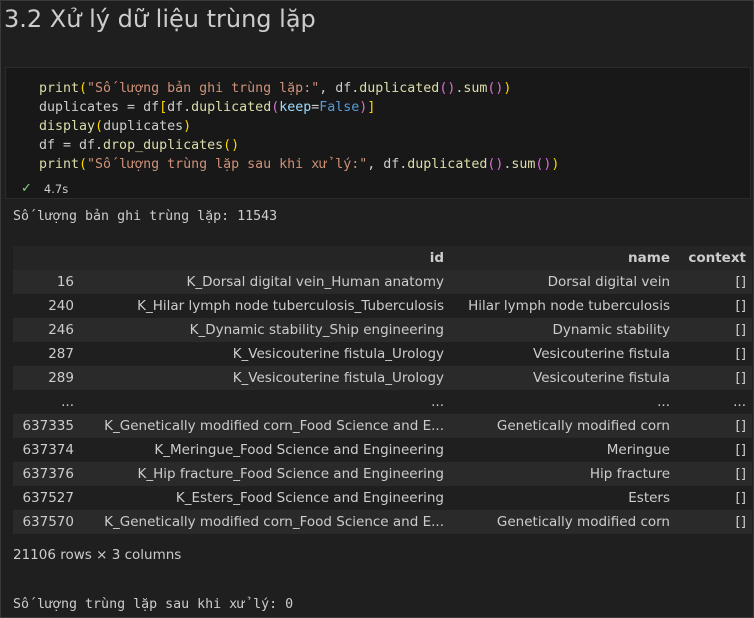 The height and width of the screenshot is (618, 754). Describe the element at coordinates (46, 522) in the screenshot. I see `row-index: 637570` at that location.